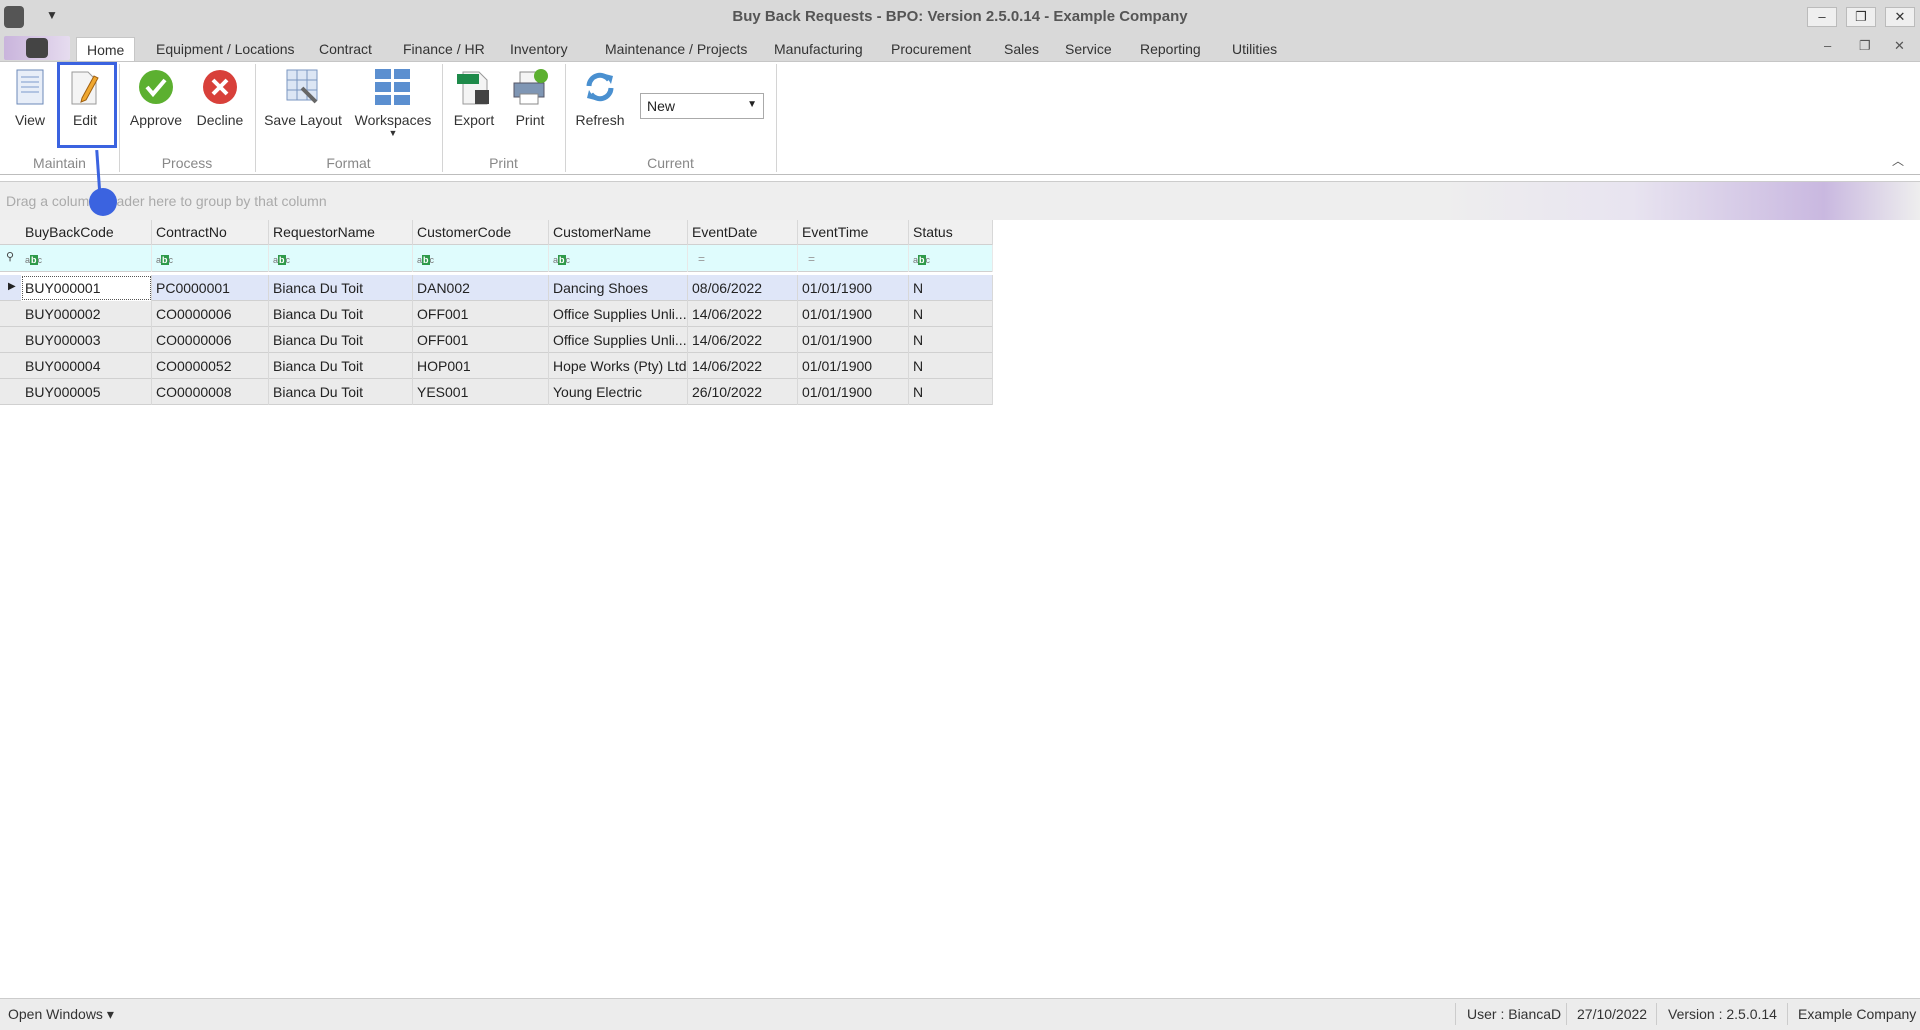 This screenshot has width=1920, height=1030. Describe the element at coordinates (156, 101) in the screenshot. I see `approve-button: Approve` at that location.